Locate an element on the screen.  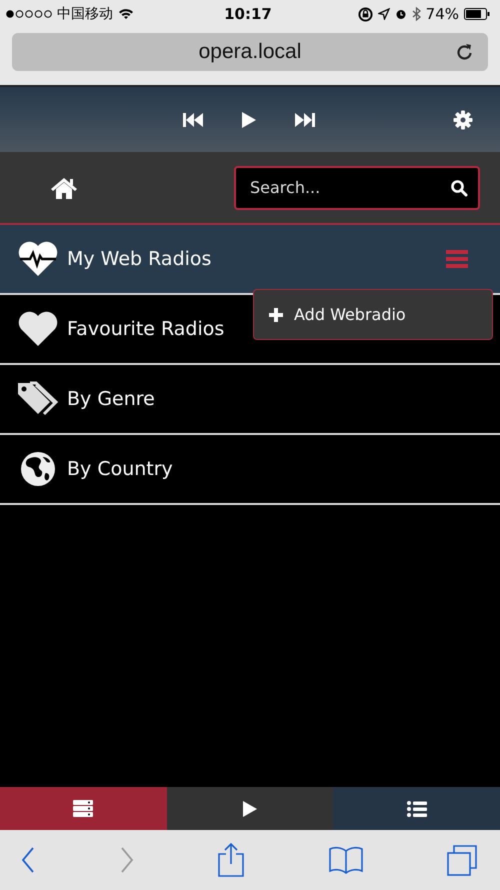
alarm-icon is located at coordinates (400, 14).